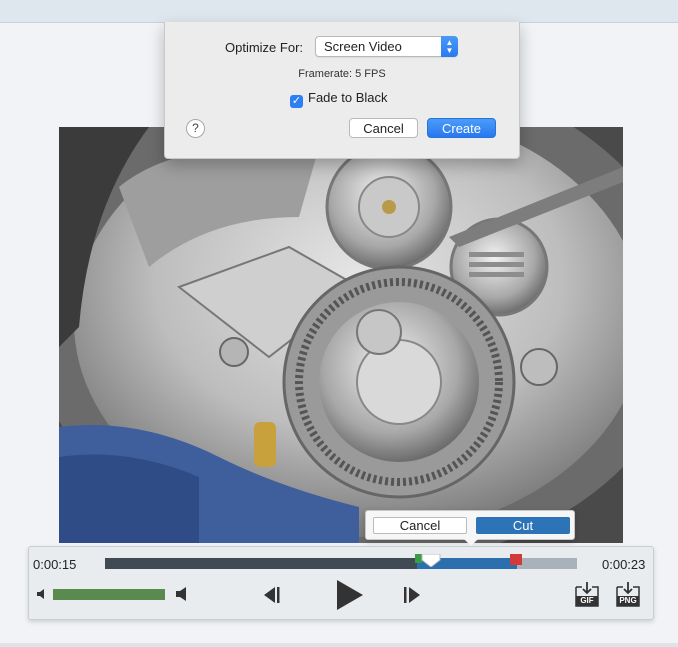  I want to click on cut-button: Cut, so click(523, 525).